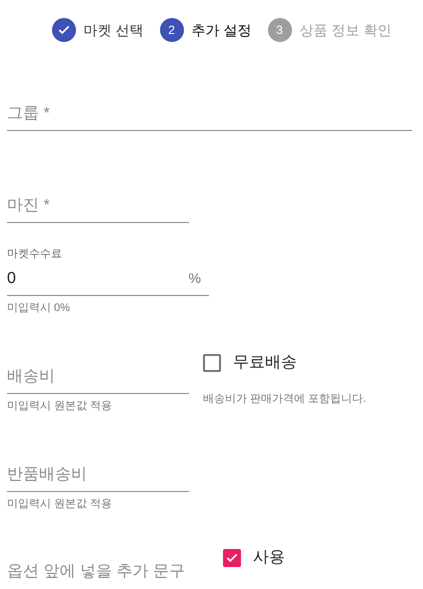 Image resolution: width=423 pixels, height=589 pixels. What do you see at coordinates (98, 477) in the screenshot?
I see `input-field: 반품배송비` at bounding box center [98, 477].